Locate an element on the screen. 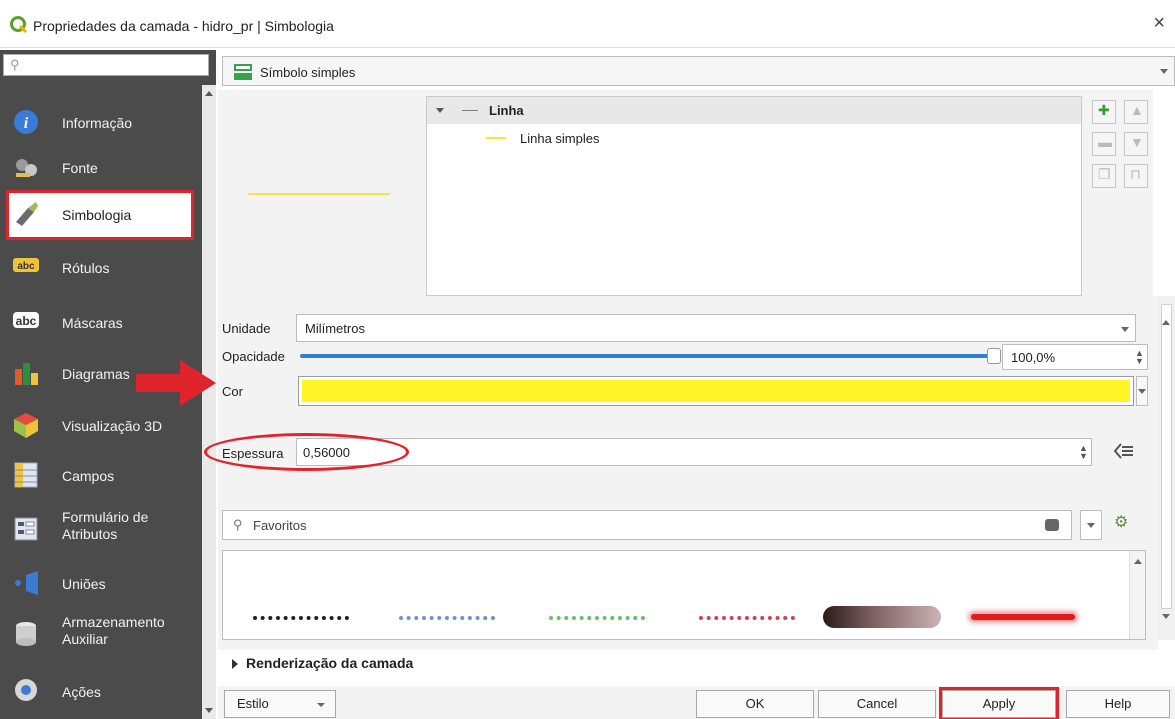  symbol-swatch-black-dots is located at coordinates (301, 618).